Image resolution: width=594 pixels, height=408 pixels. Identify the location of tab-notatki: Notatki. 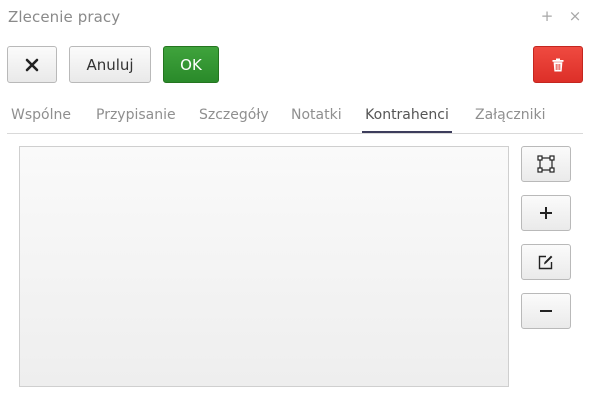
(316, 115).